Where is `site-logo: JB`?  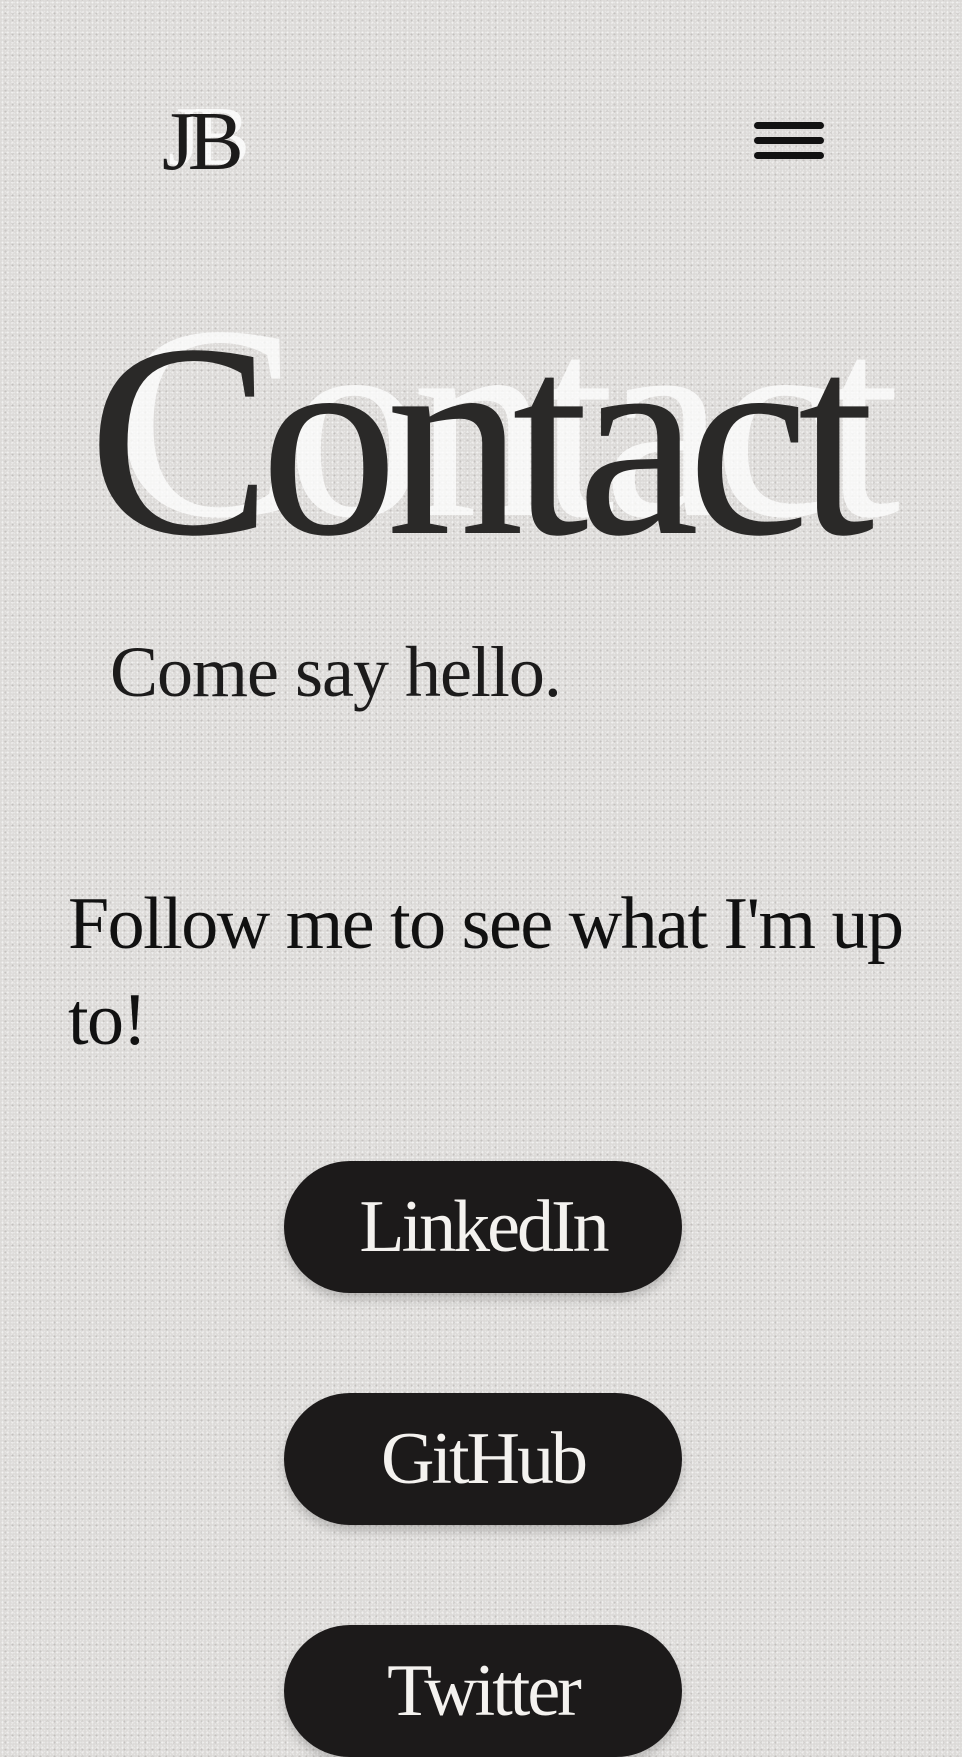
site-logo: JB is located at coordinates (203, 142).